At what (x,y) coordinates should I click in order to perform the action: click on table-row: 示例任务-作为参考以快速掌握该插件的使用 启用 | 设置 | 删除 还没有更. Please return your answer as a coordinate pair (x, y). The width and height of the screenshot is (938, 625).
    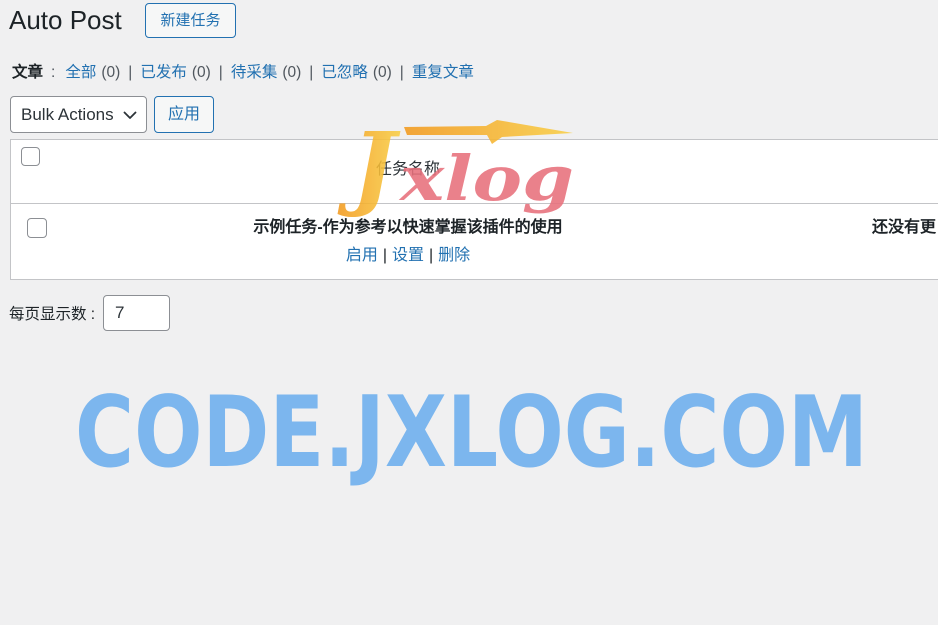
    Looking at the image, I should click on (474, 241).